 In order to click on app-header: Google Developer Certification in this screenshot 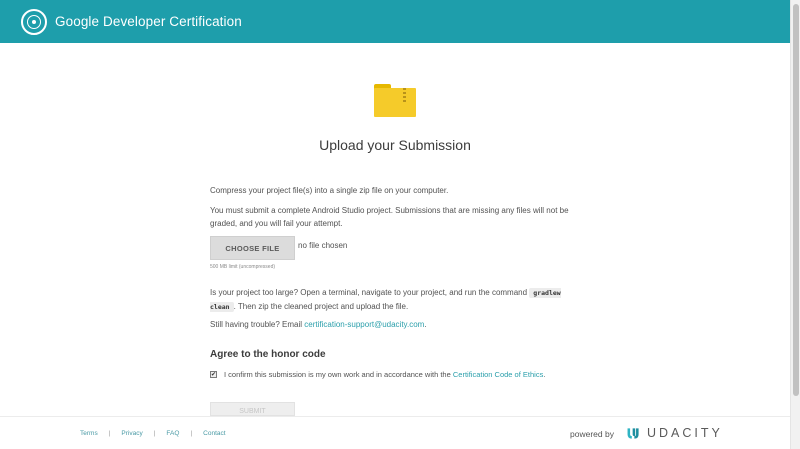, I will do `click(395, 21)`.